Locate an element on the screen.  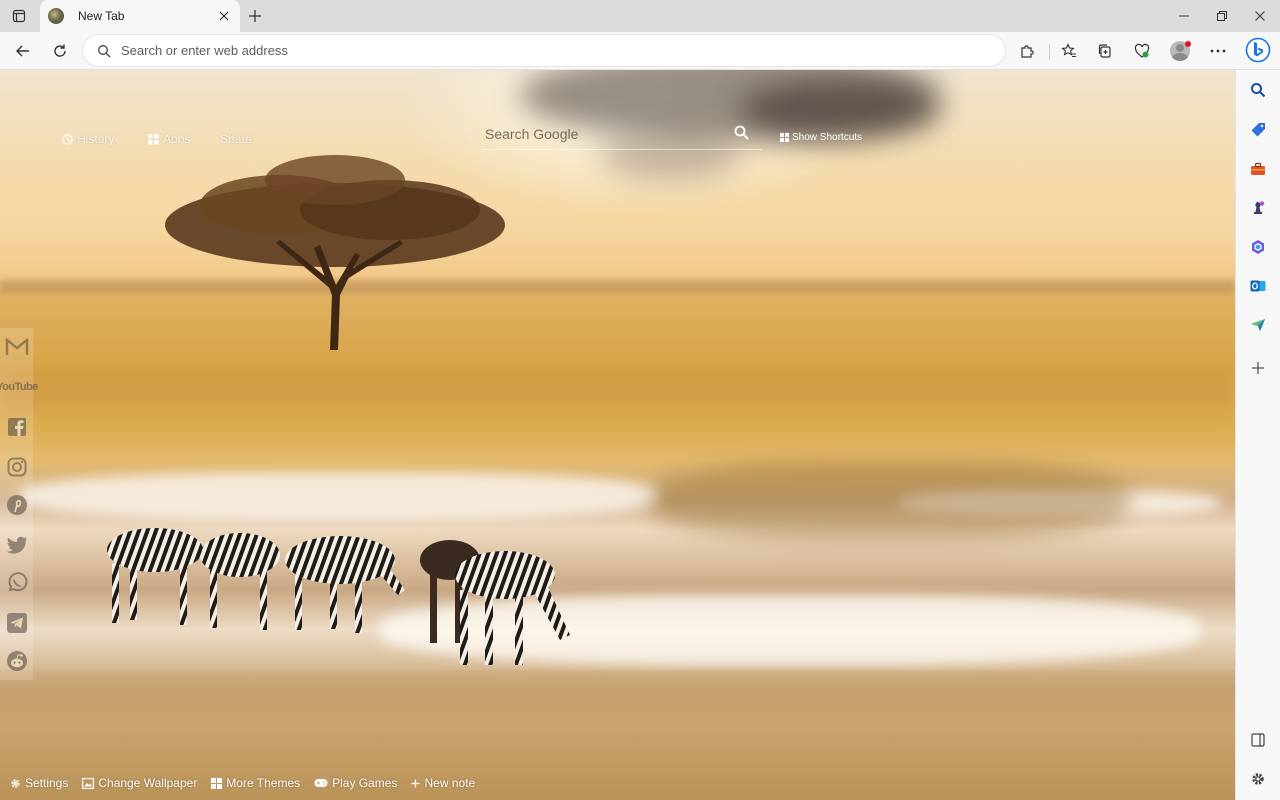
minimize-button is located at coordinates (1184, 16).